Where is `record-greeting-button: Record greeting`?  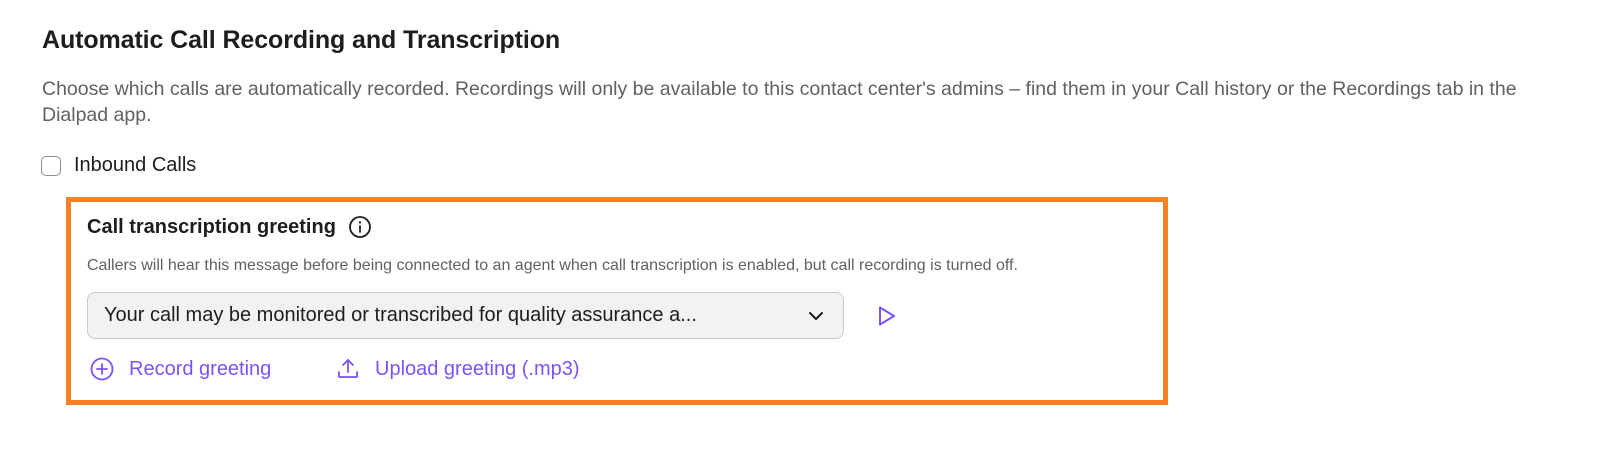 record-greeting-button: Record greeting is located at coordinates (180, 369).